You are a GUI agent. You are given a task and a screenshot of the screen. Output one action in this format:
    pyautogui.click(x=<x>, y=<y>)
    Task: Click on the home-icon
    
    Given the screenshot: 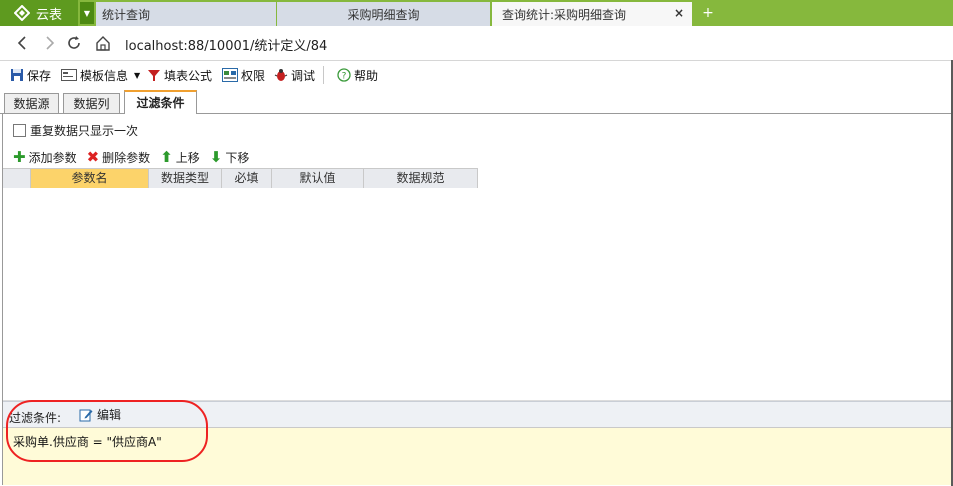 What is the action you would take?
    pyautogui.click(x=103, y=43)
    